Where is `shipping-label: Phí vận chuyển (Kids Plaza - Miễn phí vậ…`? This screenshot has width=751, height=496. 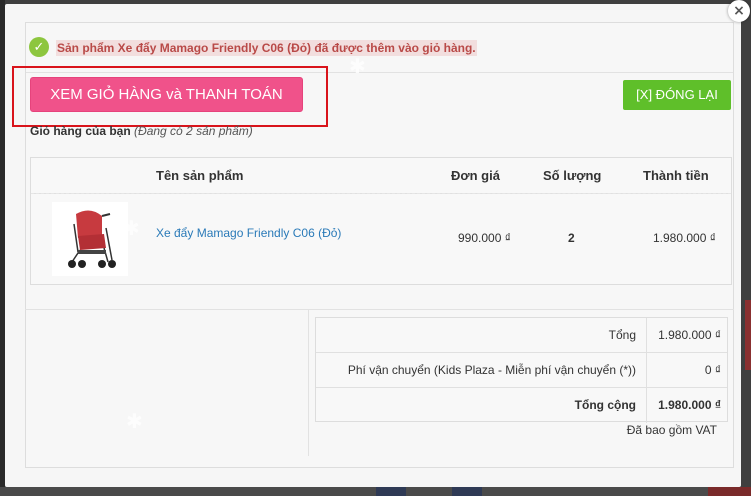 shipping-label: Phí vận chuyển (Kids Plaza - Miễn phí vậ… is located at coordinates (491, 370).